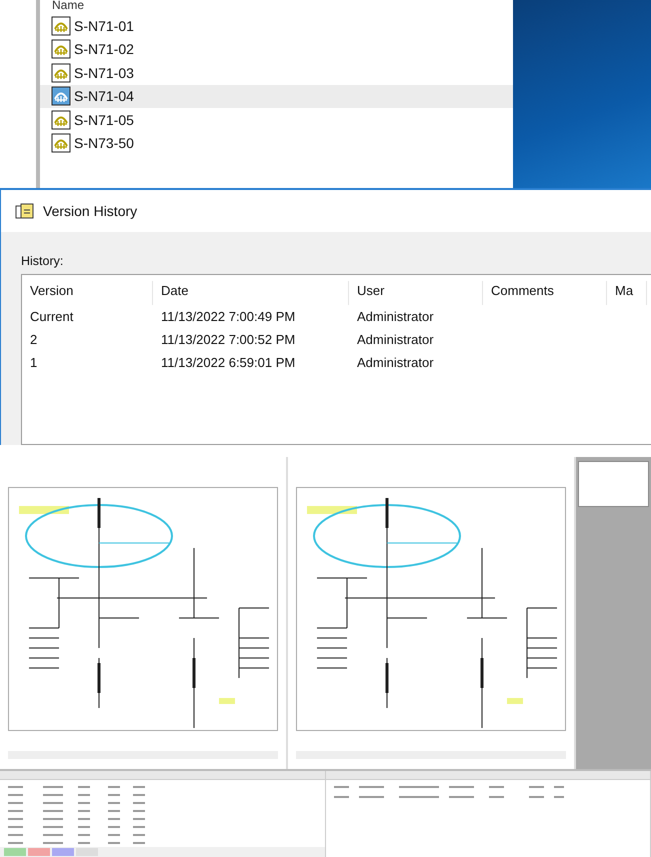 The image size is (651, 857). What do you see at coordinates (251, 293) in the screenshot?
I see `column-header: Date` at bounding box center [251, 293].